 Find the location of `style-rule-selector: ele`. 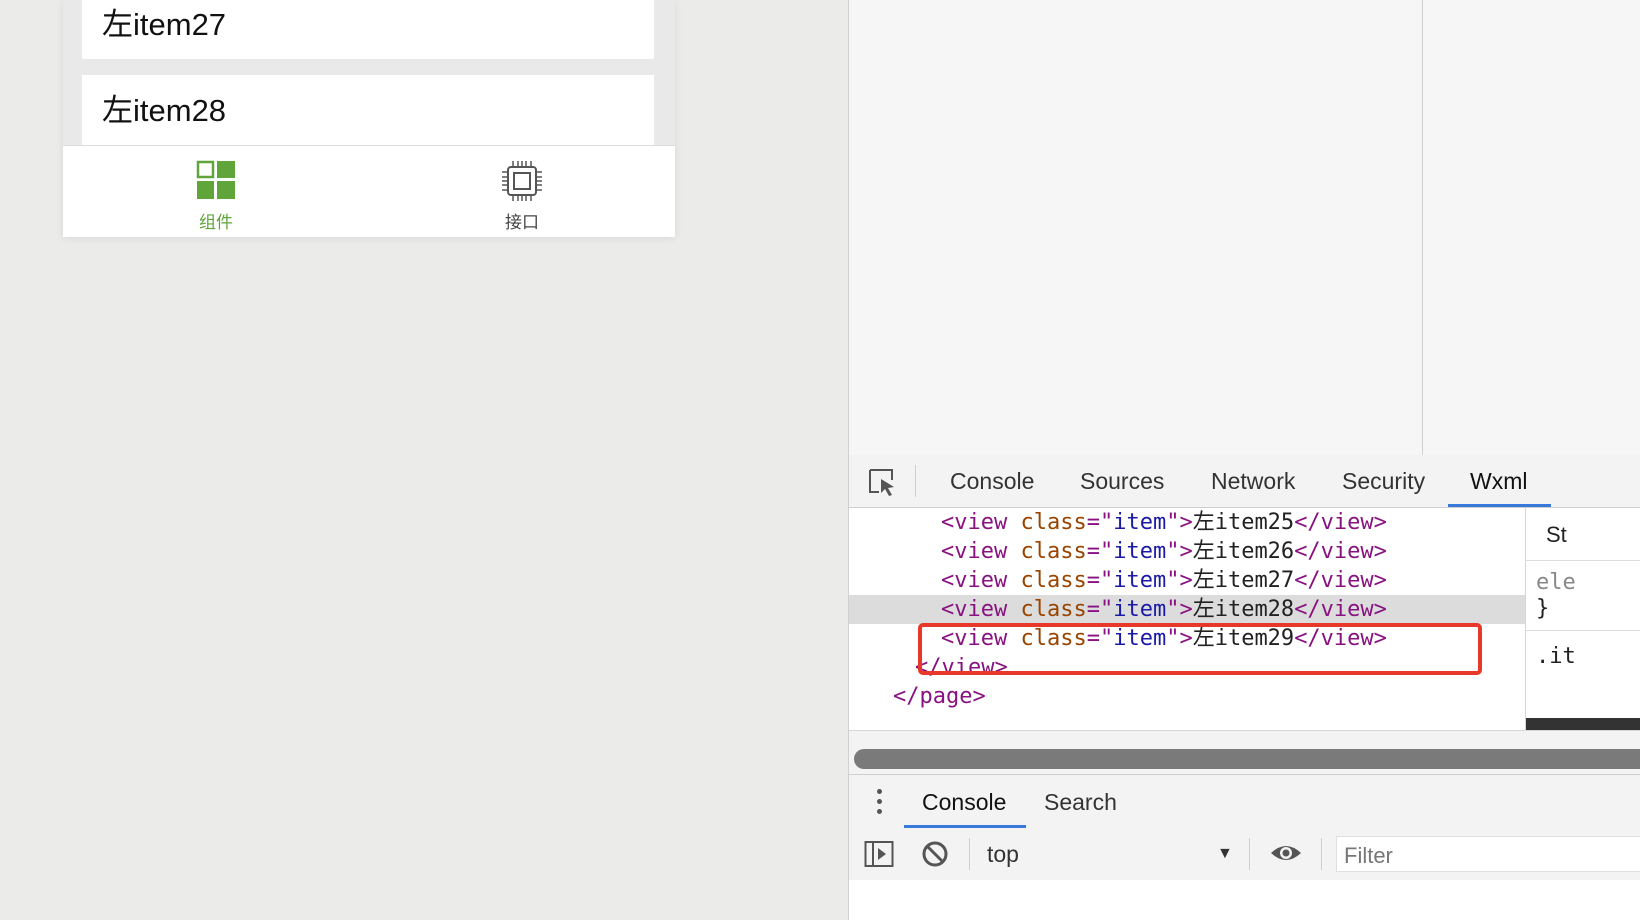

style-rule-selector: ele is located at coordinates (1556, 582).